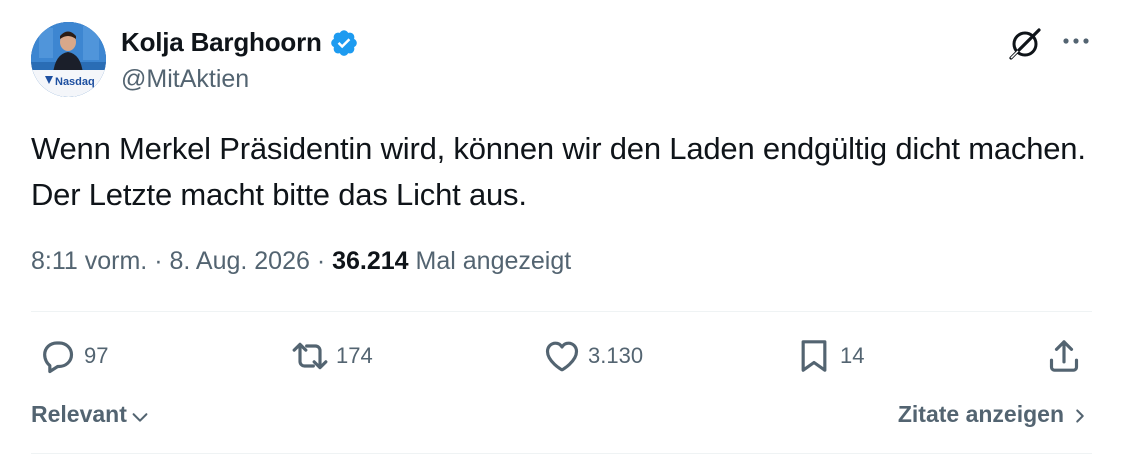  Describe the element at coordinates (310, 356) in the screenshot. I see `retweet-icon` at that location.